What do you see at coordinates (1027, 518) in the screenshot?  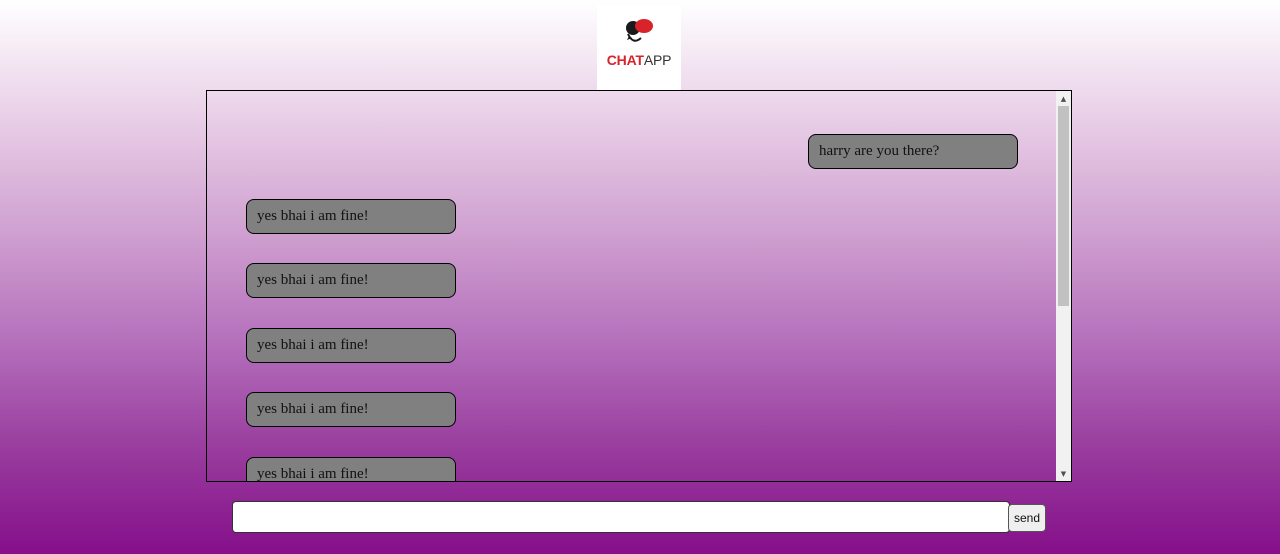 I see `send-button: send` at bounding box center [1027, 518].